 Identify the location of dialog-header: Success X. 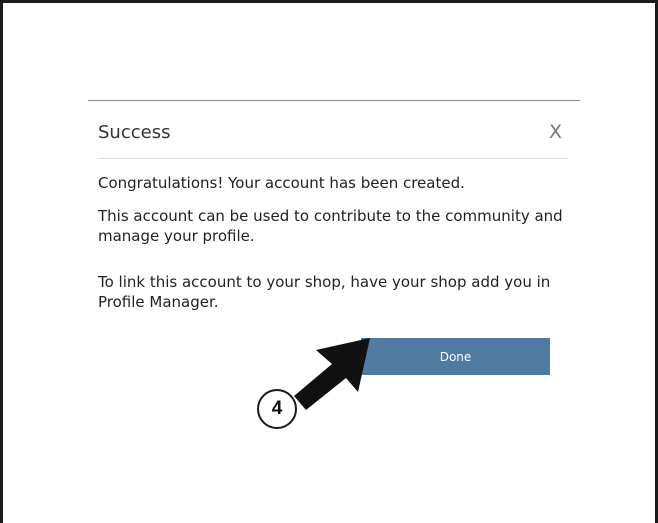
(333, 139).